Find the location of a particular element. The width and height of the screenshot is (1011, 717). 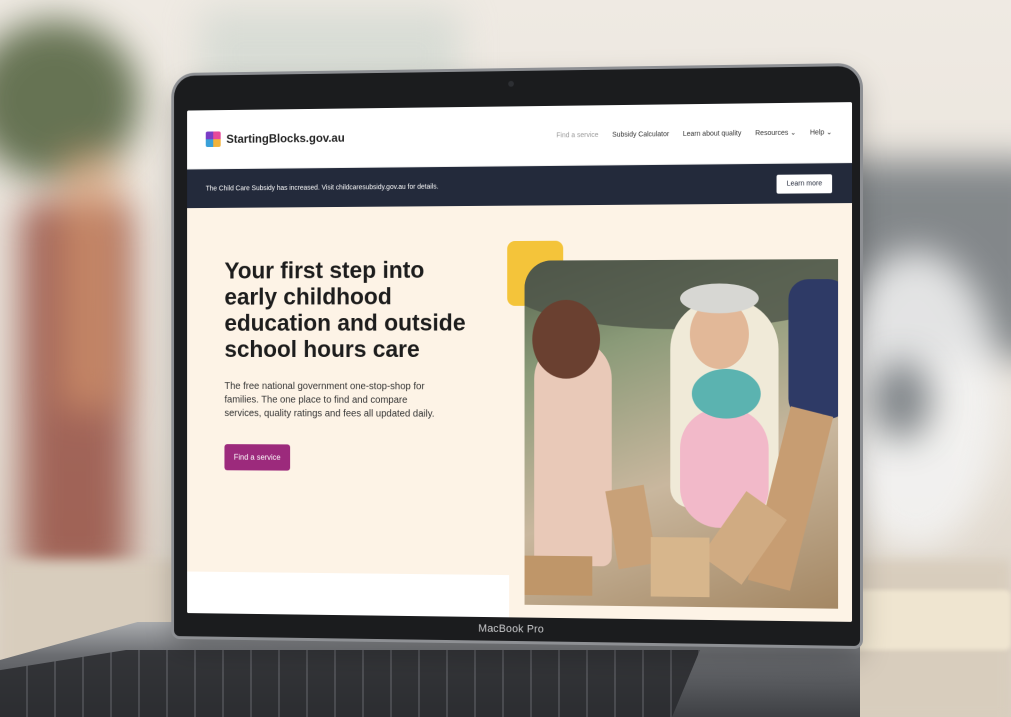

nav-find-a-service: Find a service is located at coordinates (577, 134).